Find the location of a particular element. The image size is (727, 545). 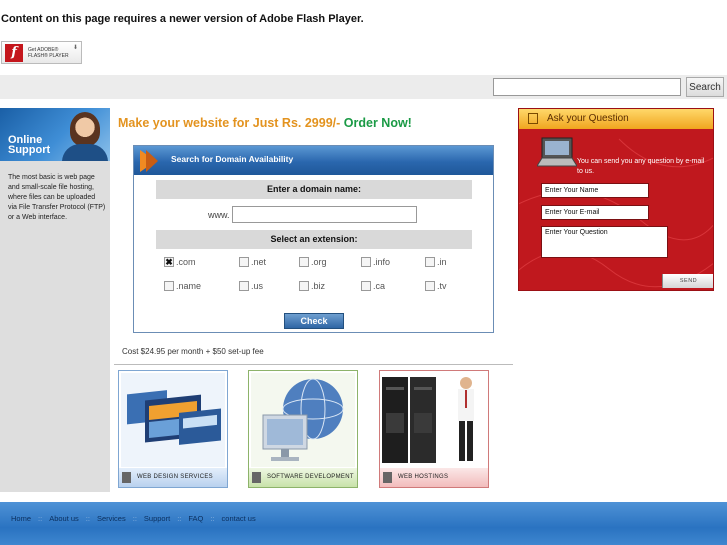

online-support-line2: Support is located at coordinates (29, 150).